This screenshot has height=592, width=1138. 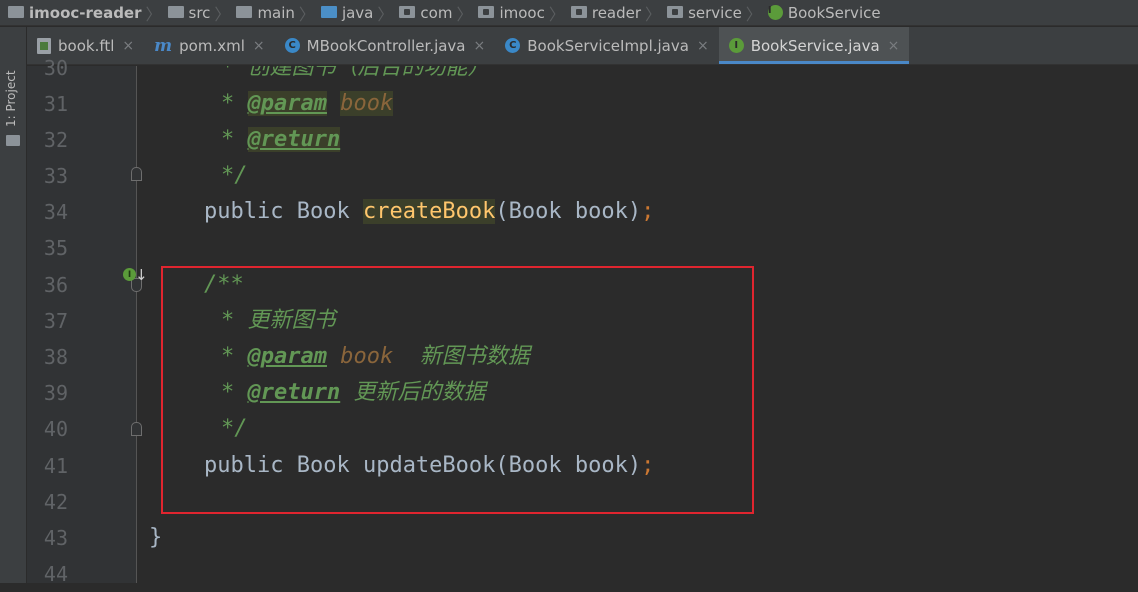 I want to click on breadcrumb-item-imooc: imooc, so click(x=511, y=13).